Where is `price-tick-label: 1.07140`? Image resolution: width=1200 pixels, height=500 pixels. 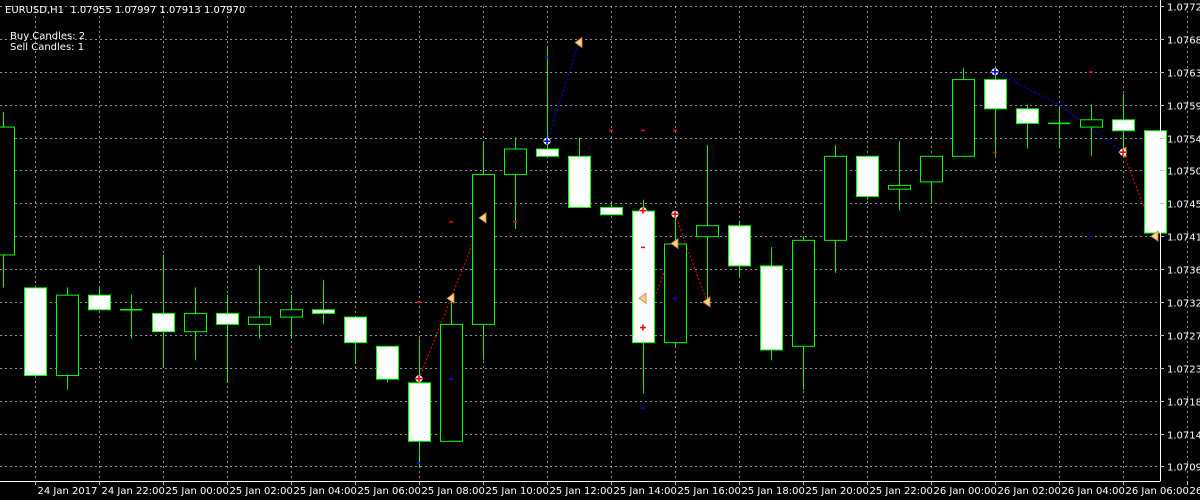 price-tick-label: 1.07140 is located at coordinates (1183, 436).